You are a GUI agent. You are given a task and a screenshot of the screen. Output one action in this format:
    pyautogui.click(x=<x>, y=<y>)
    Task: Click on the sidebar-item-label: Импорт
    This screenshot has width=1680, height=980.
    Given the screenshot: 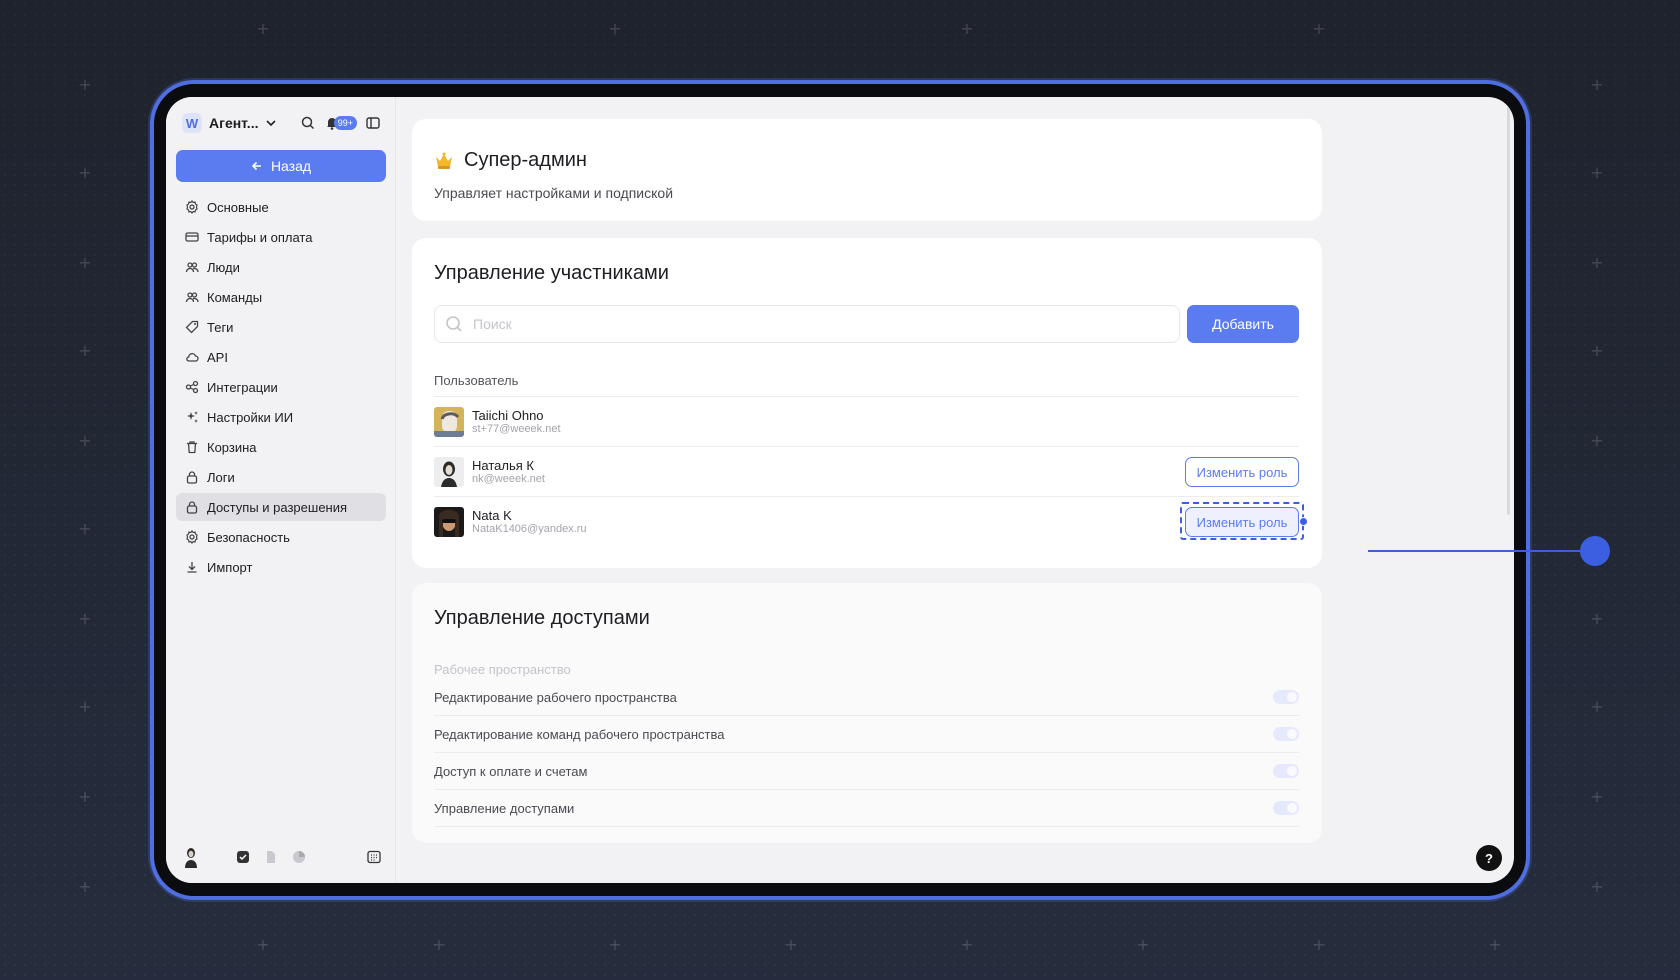 What is the action you would take?
    pyautogui.click(x=230, y=567)
    